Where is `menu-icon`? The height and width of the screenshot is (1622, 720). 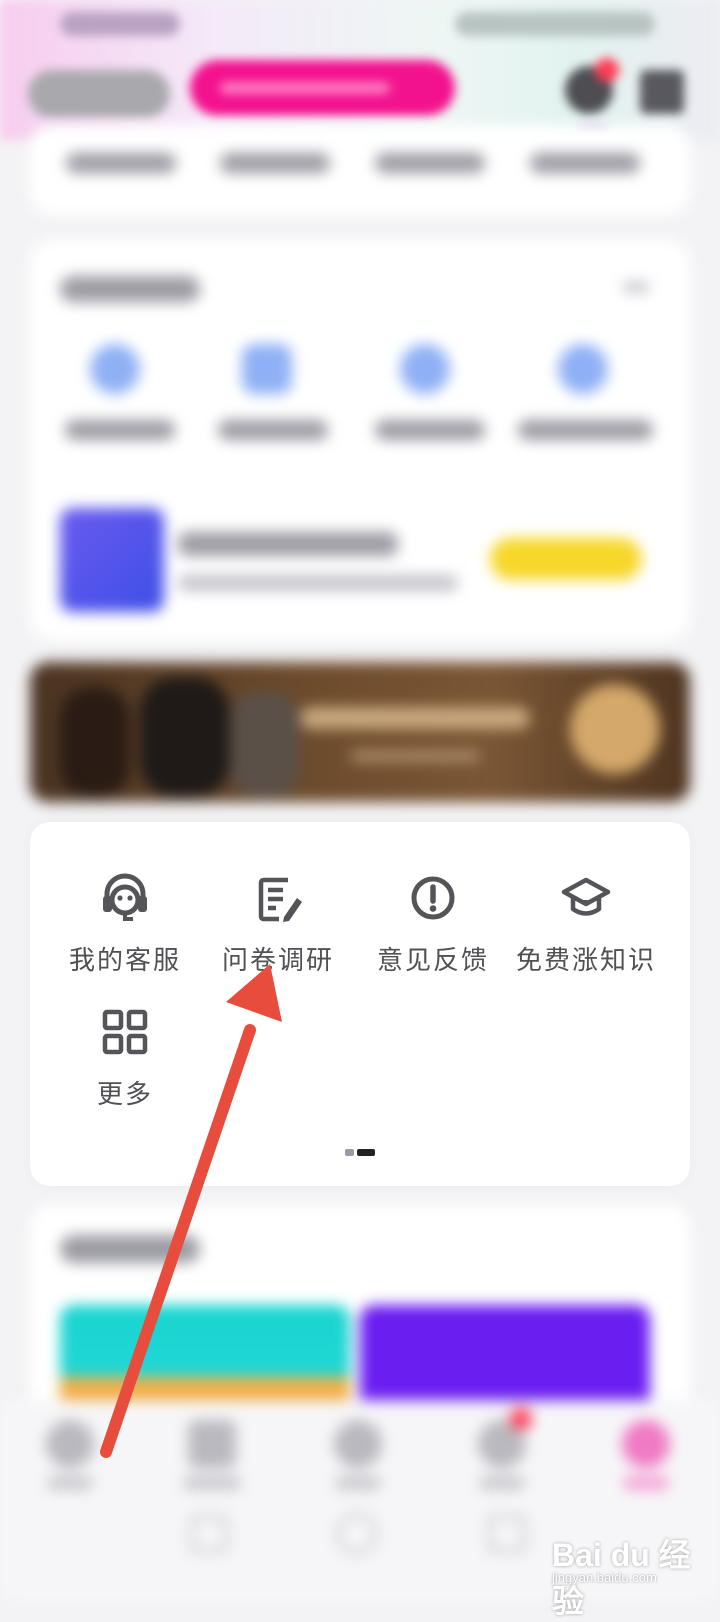 menu-icon is located at coordinates (662, 92).